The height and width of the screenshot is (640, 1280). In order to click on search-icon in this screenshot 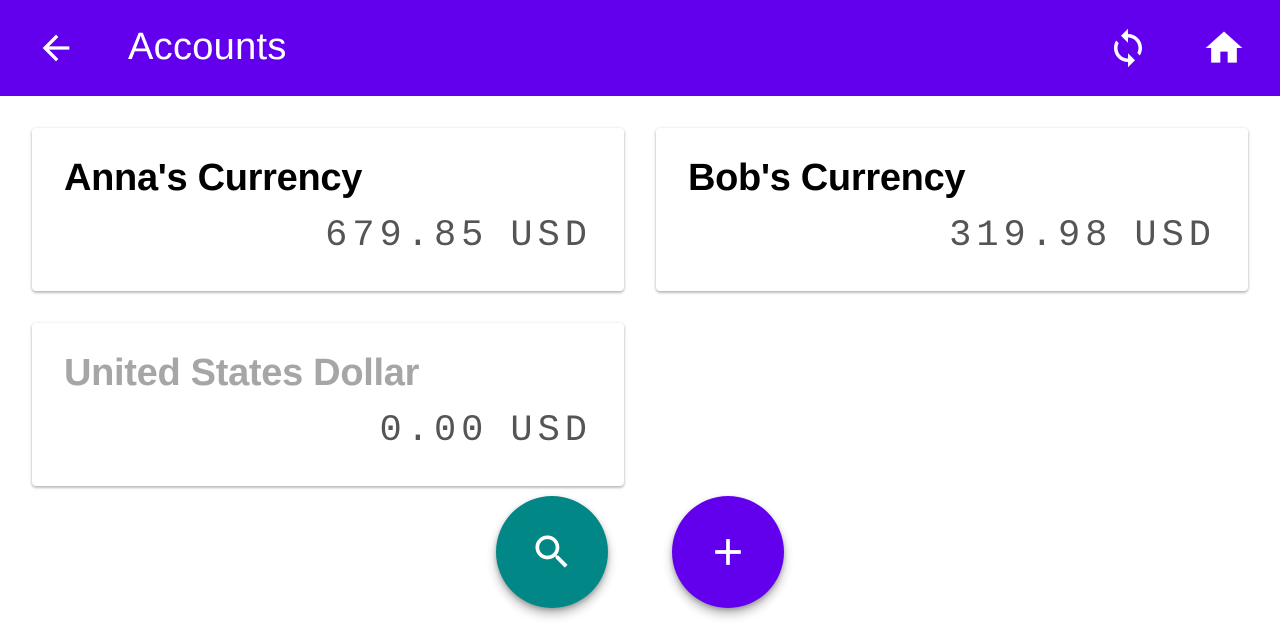, I will do `click(551, 551)`.